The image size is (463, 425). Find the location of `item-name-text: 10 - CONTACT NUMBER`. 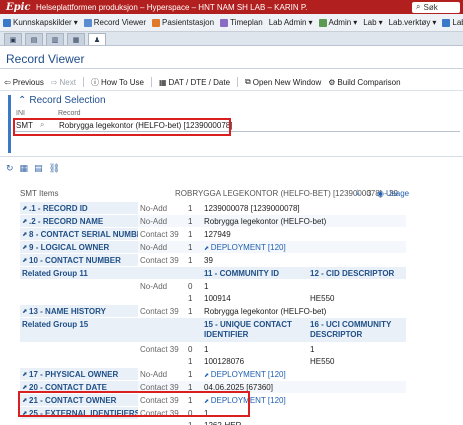

item-name-text: 10 - CONTACT NUMBER is located at coordinates (75, 260).